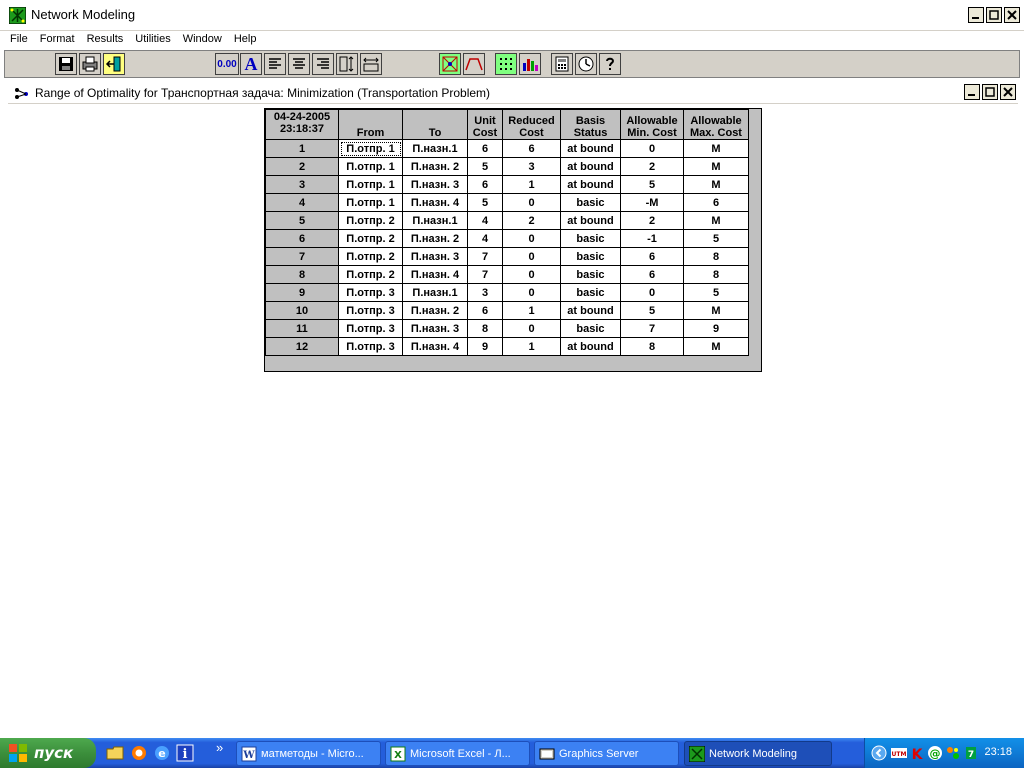 Image resolution: width=1024 pixels, height=768 pixels. Describe the element at coordinates (994, 15) in the screenshot. I see `maximize-button` at that location.